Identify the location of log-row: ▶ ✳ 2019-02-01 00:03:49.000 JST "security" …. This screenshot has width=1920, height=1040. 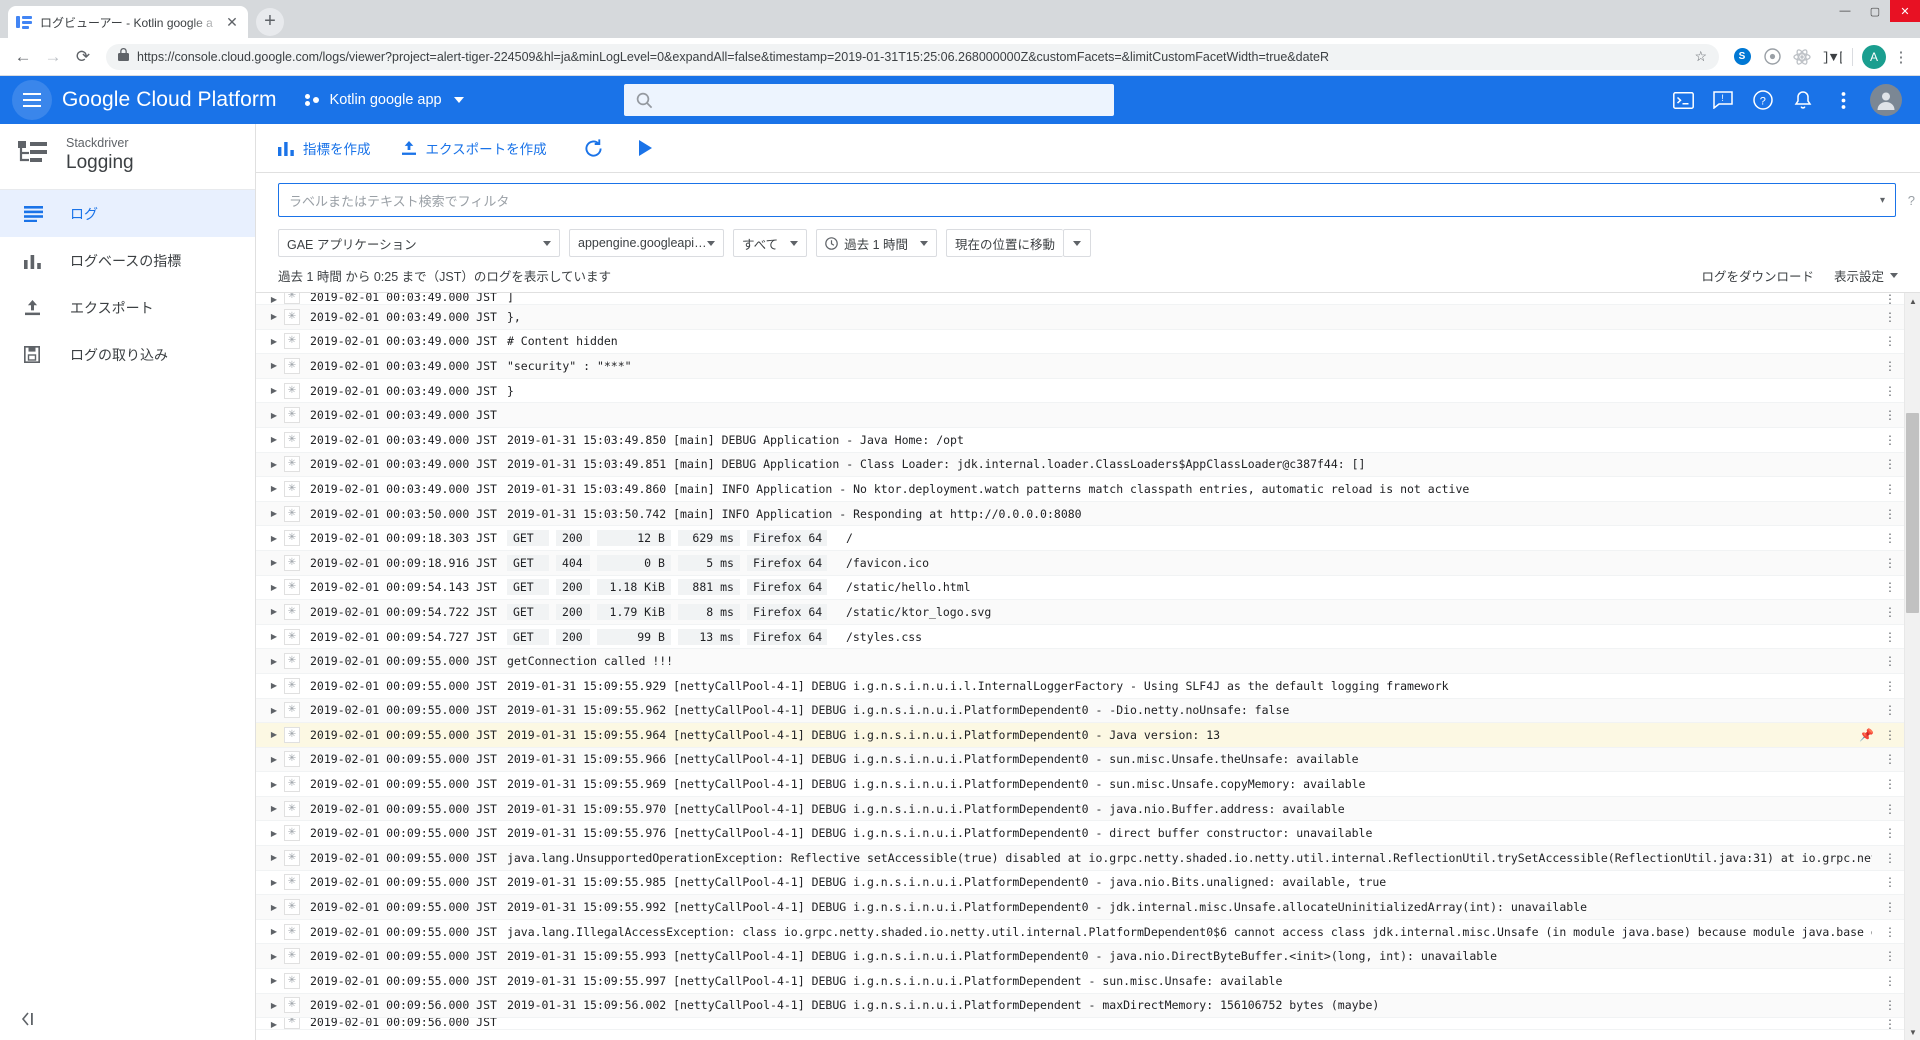
(1080, 366).